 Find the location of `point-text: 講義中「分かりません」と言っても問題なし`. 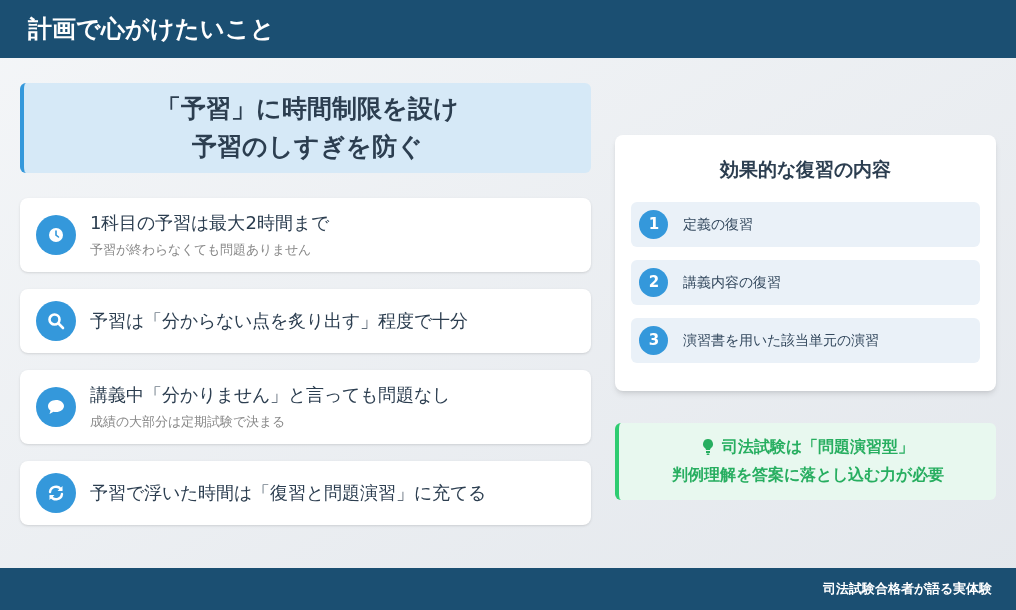

point-text: 講義中「分かりません」と言っても問題なし is located at coordinates (270, 395).